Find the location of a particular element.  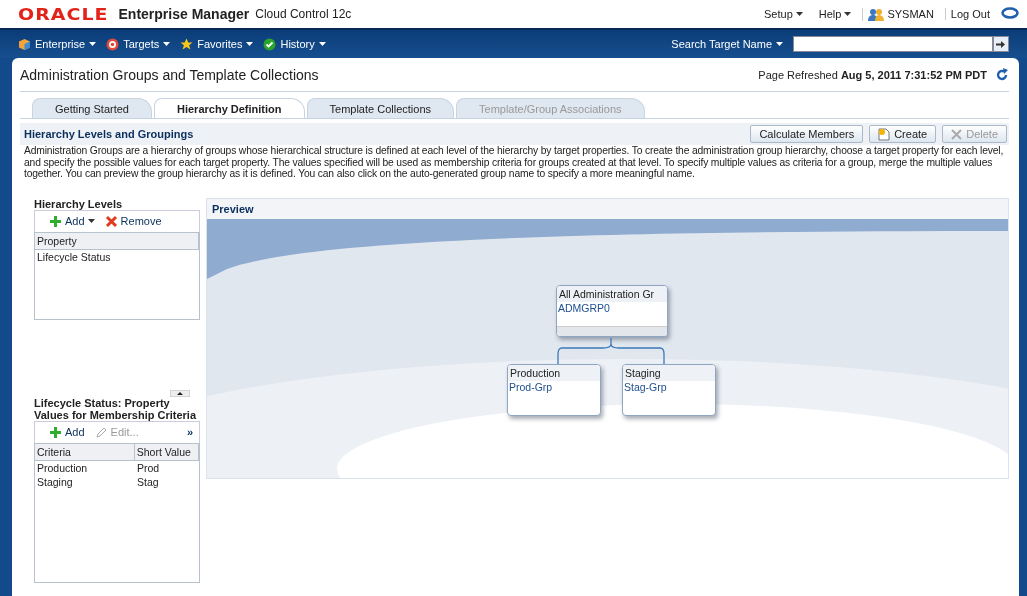

node-name: Staging is located at coordinates (669, 372).